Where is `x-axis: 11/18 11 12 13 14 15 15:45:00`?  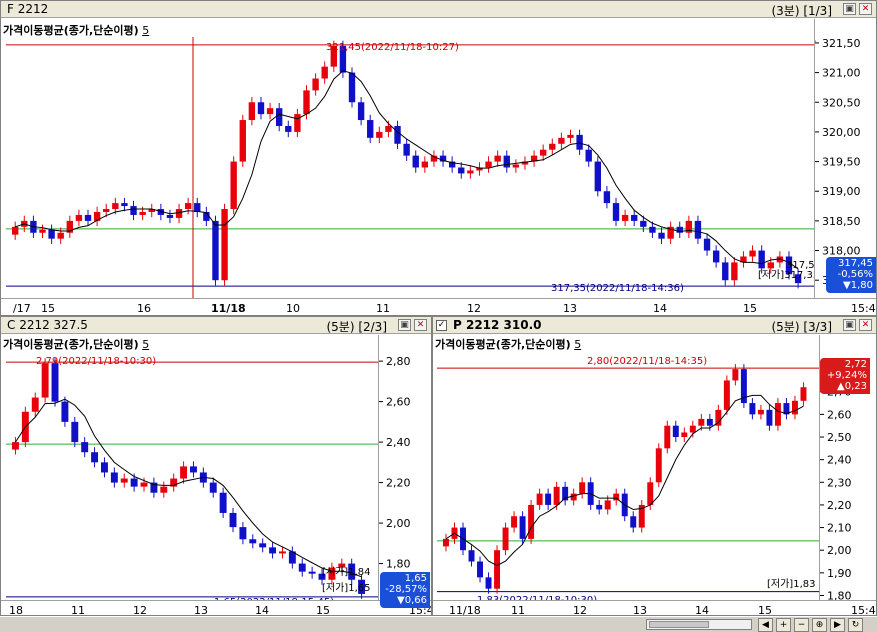
x-axis: 11/18 11 12 13 14 15 15:45:00 is located at coordinates (655, 608).